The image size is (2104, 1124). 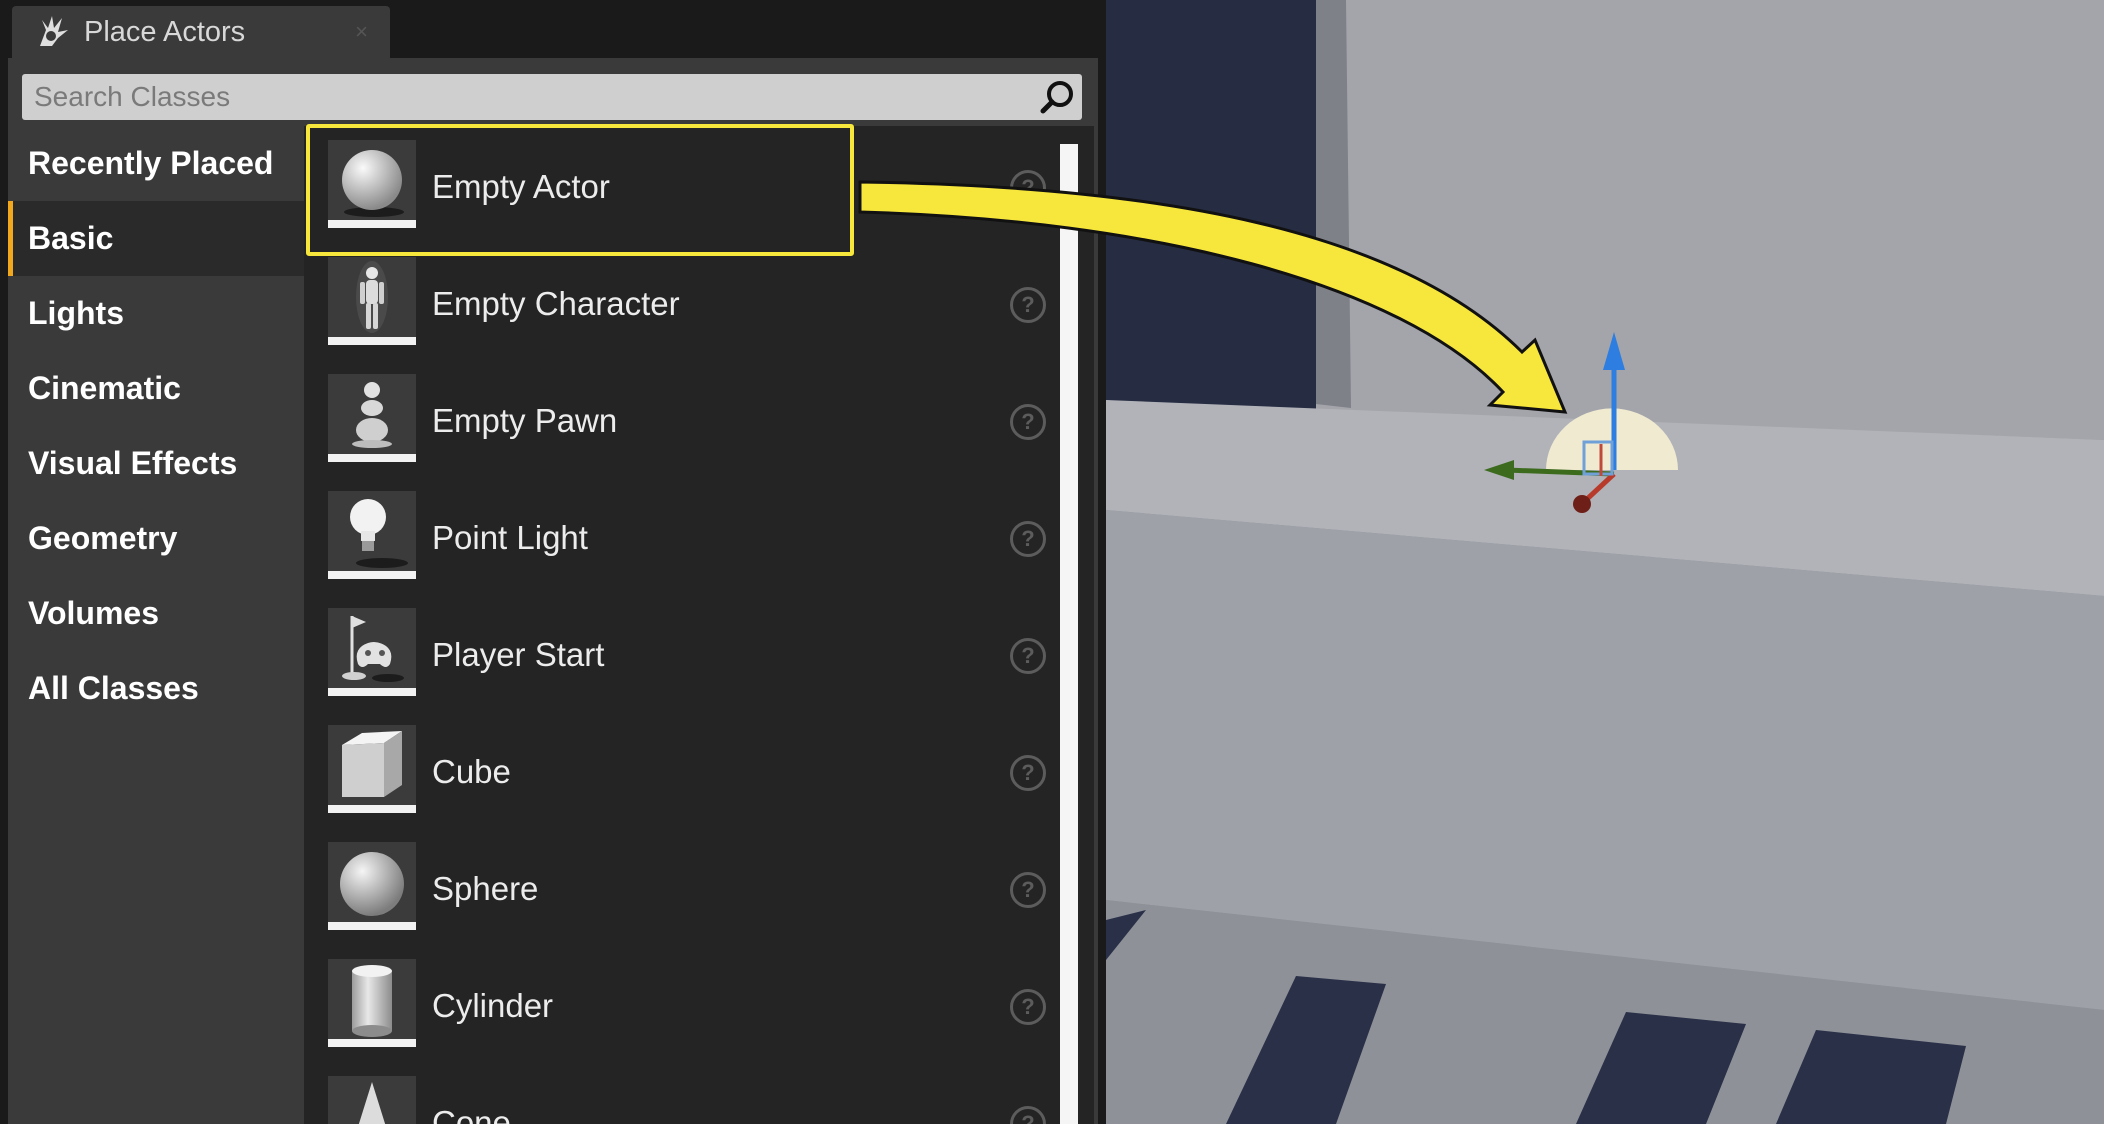 I want to click on category-recently-placed: Recently Placed, so click(x=156, y=163).